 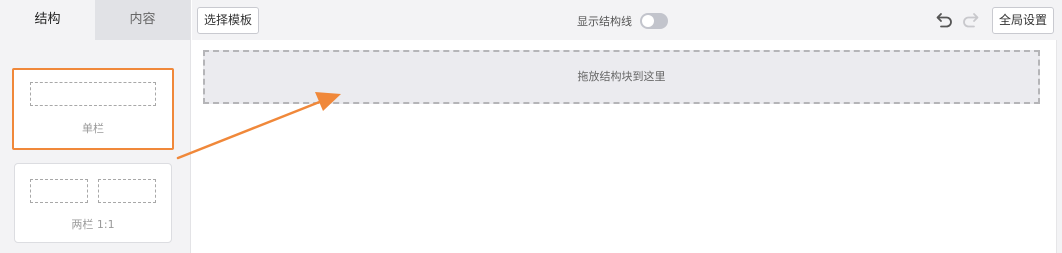 I want to click on global-settings-button: 全局设置, so click(x=1022, y=20).